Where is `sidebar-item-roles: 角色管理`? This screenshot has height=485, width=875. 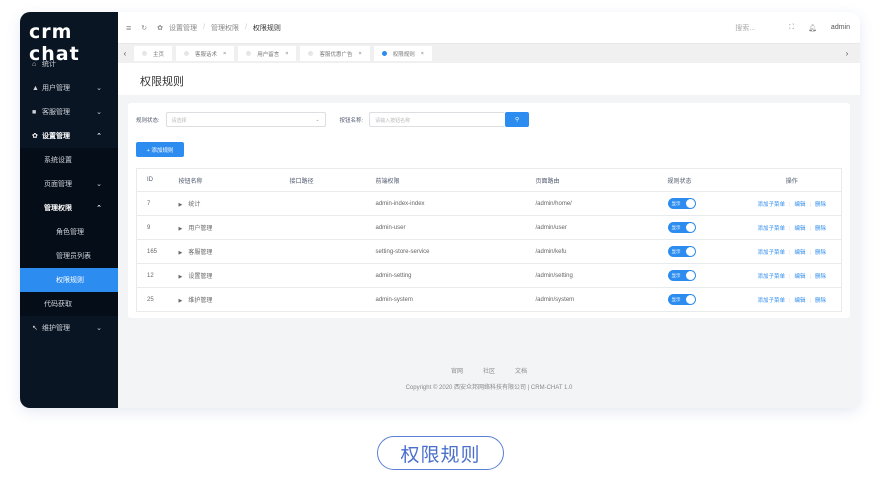 sidebar-item-roles: 角色管理 is located at coordinates (69, 232).